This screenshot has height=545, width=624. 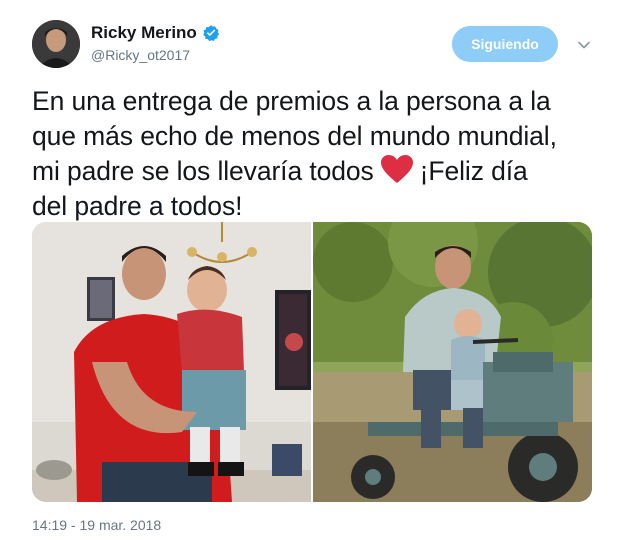 What do you see at coordinates (505, 44) in the screenshot?
I see `following-button: Siguiendo` at bounding box center [505, 44].